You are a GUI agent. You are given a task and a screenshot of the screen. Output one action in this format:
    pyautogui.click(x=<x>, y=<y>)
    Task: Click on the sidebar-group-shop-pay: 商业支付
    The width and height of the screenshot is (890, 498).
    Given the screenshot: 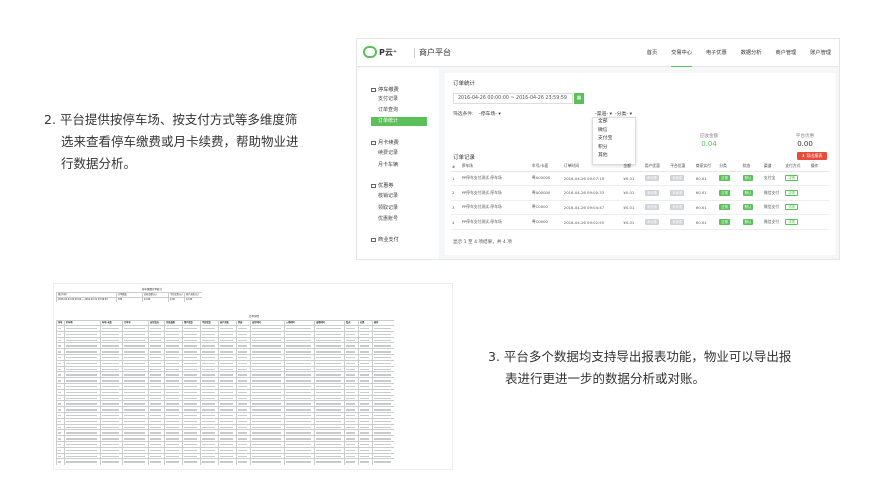 What is the action you would take?
    pyautogui.click(x=385, y=239)
    